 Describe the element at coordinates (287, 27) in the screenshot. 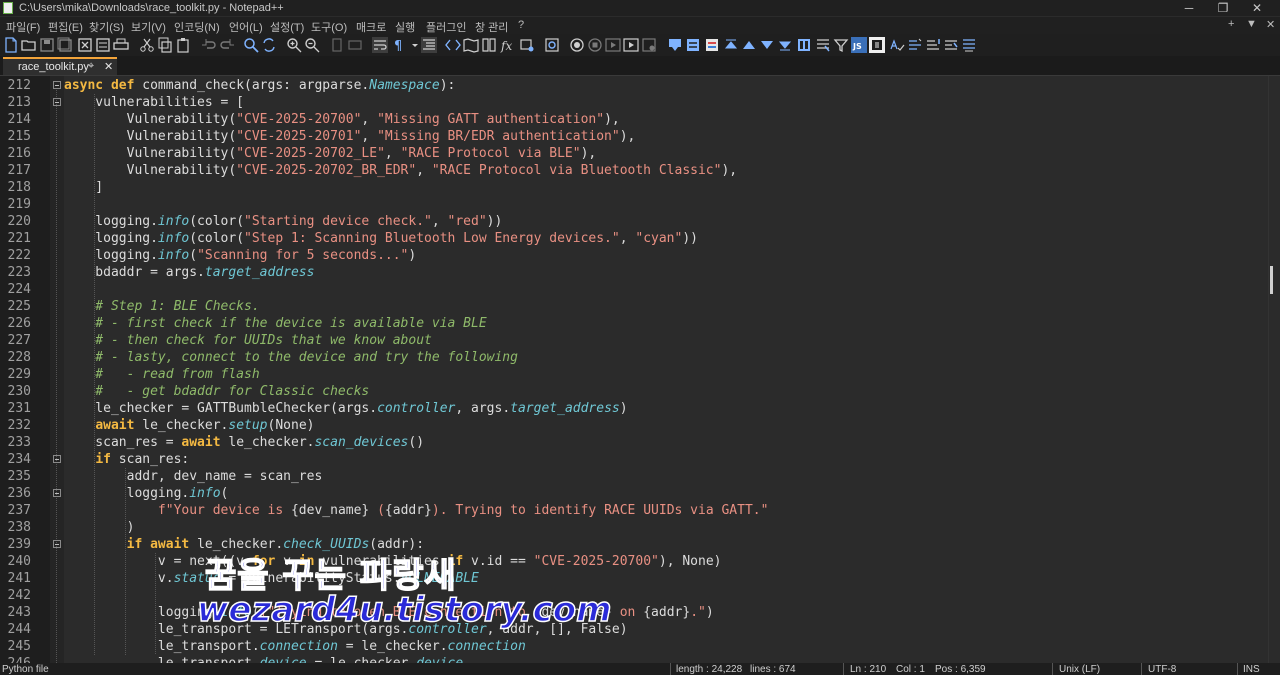

I see `menu-settings: 설정(T)` at that location.